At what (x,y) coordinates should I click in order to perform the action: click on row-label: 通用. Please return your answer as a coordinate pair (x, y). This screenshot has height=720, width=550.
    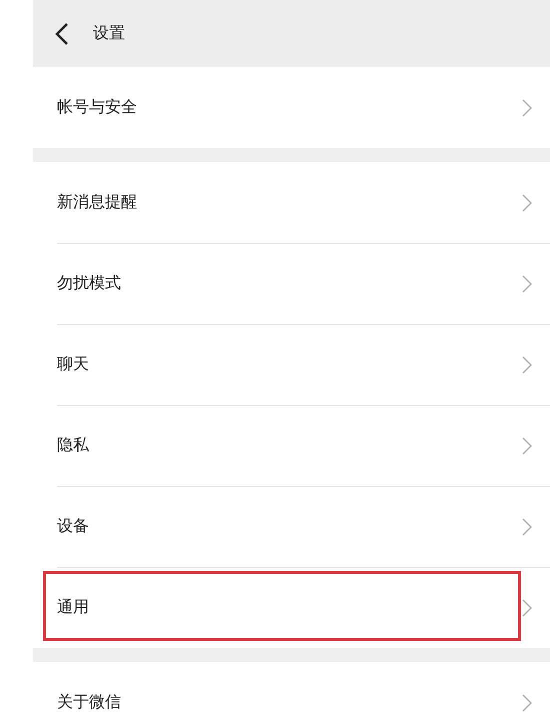
    Looking at the image, I should click on (73, 608).